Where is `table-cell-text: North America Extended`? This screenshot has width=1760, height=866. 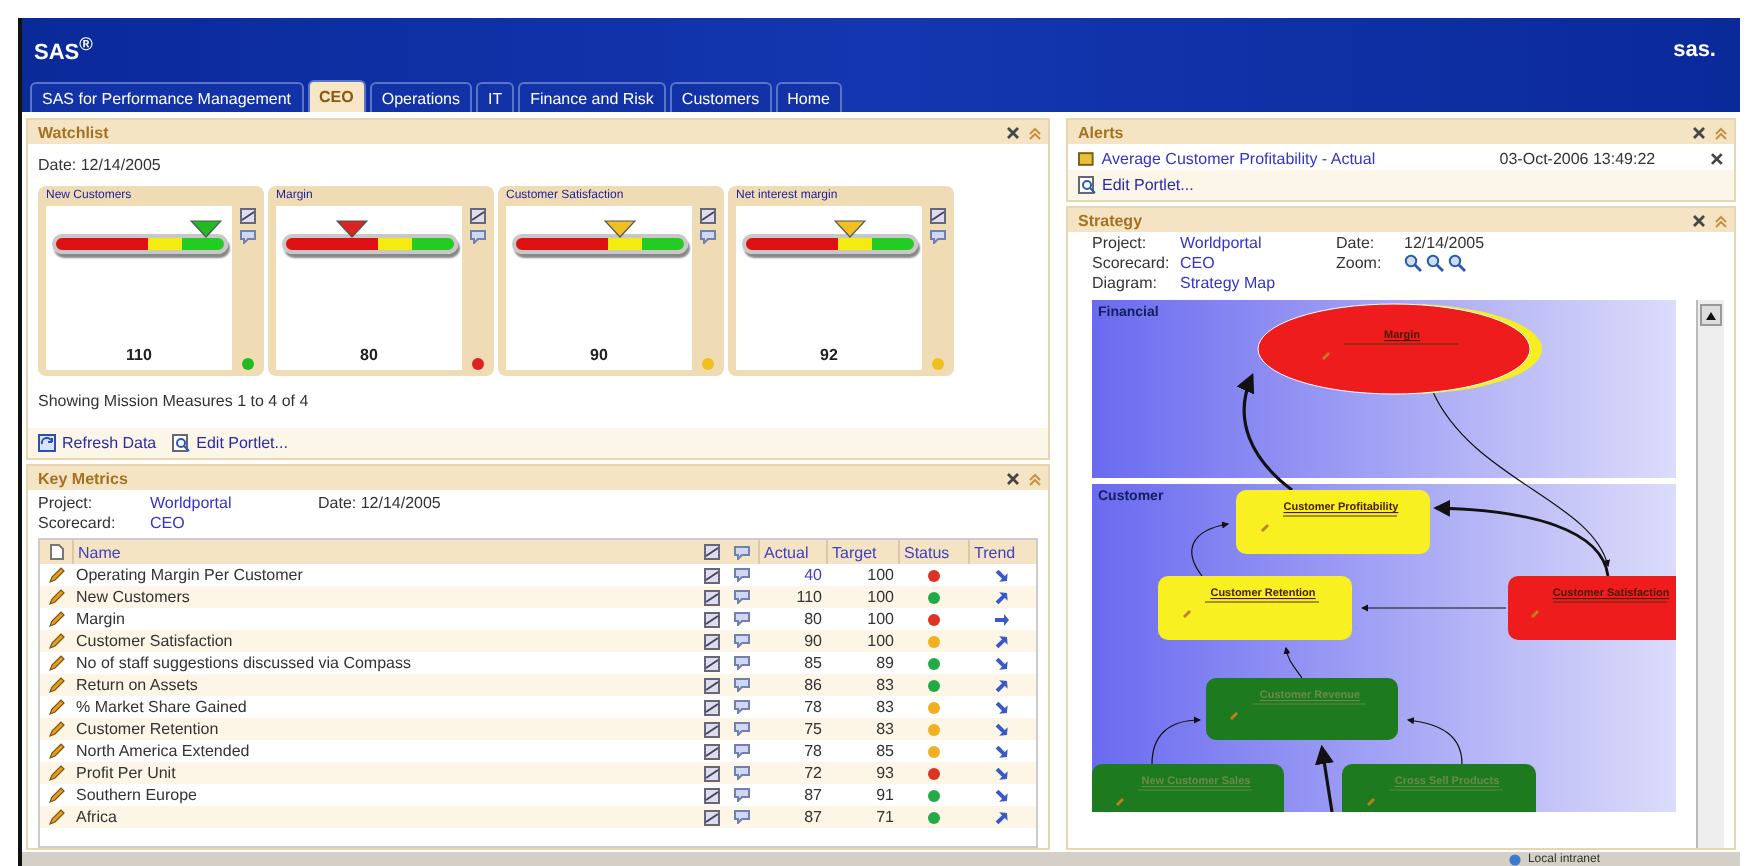
table-cell-text: North America Extended is located at coordinates (163, 751).